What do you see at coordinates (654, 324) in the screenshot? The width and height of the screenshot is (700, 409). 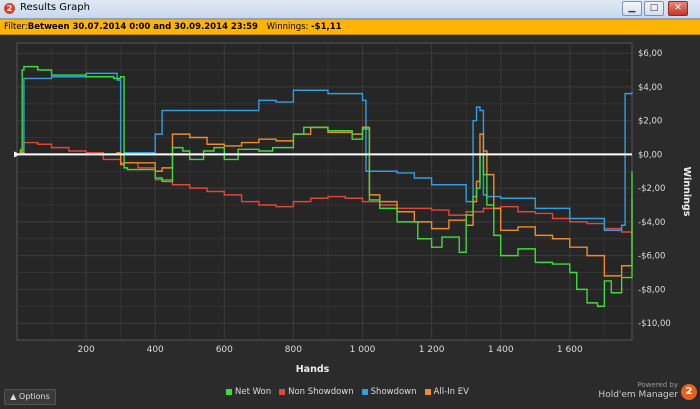 I see `y-tick-label: -$10,00` at bounding box center [654, 324].